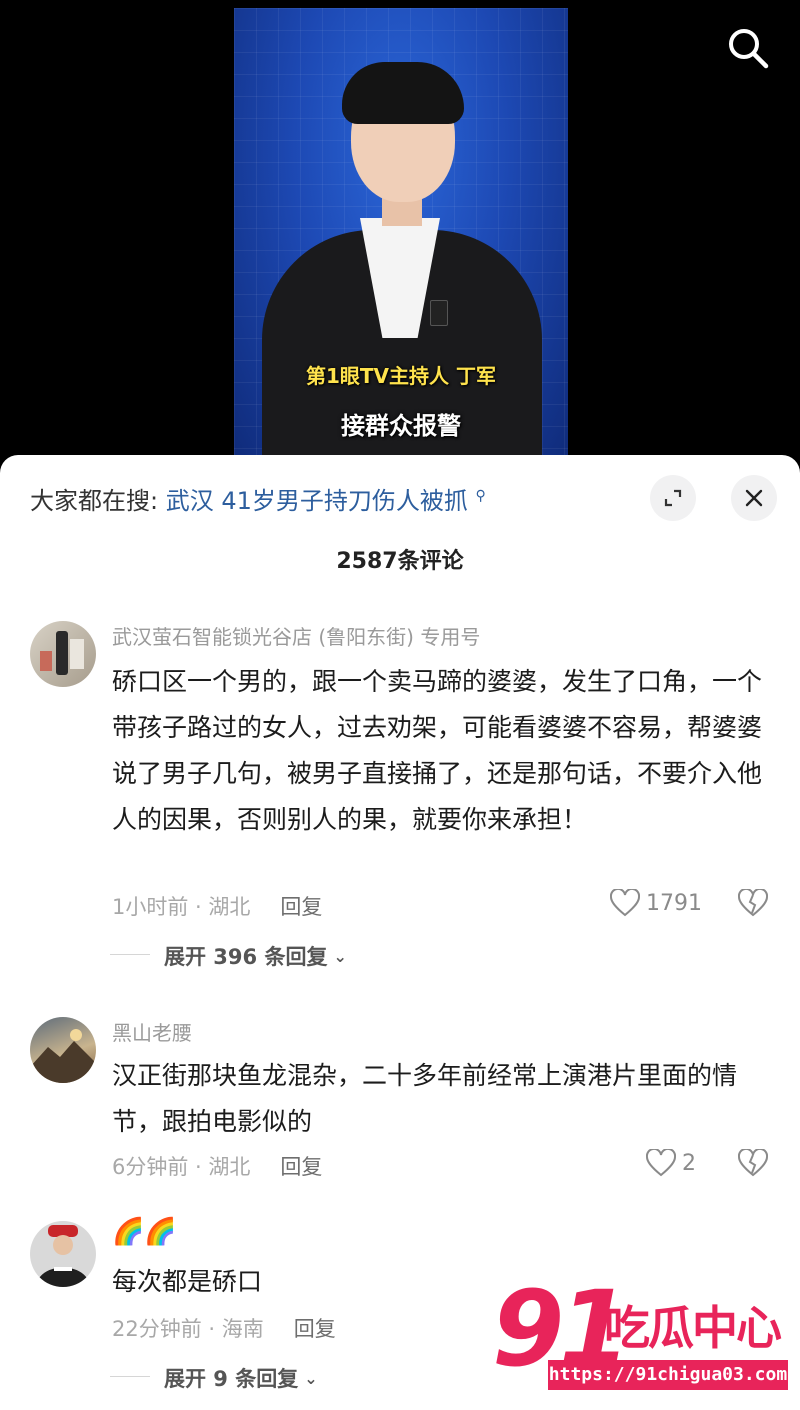 The image size is (800, 1410). What do you see at coordinates (152, 1031) in the screenshot?
I see `comment-username: 黑山老腰` at bounding box center [152, 1031].